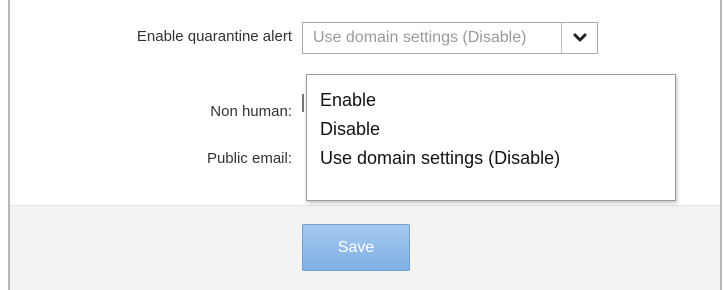 Image resolution: width=724 pixels, height=290 pixels. Describe the element at coordinates (249, 158) in the screenshot. I see `public-email-label: Public email:` at that location.